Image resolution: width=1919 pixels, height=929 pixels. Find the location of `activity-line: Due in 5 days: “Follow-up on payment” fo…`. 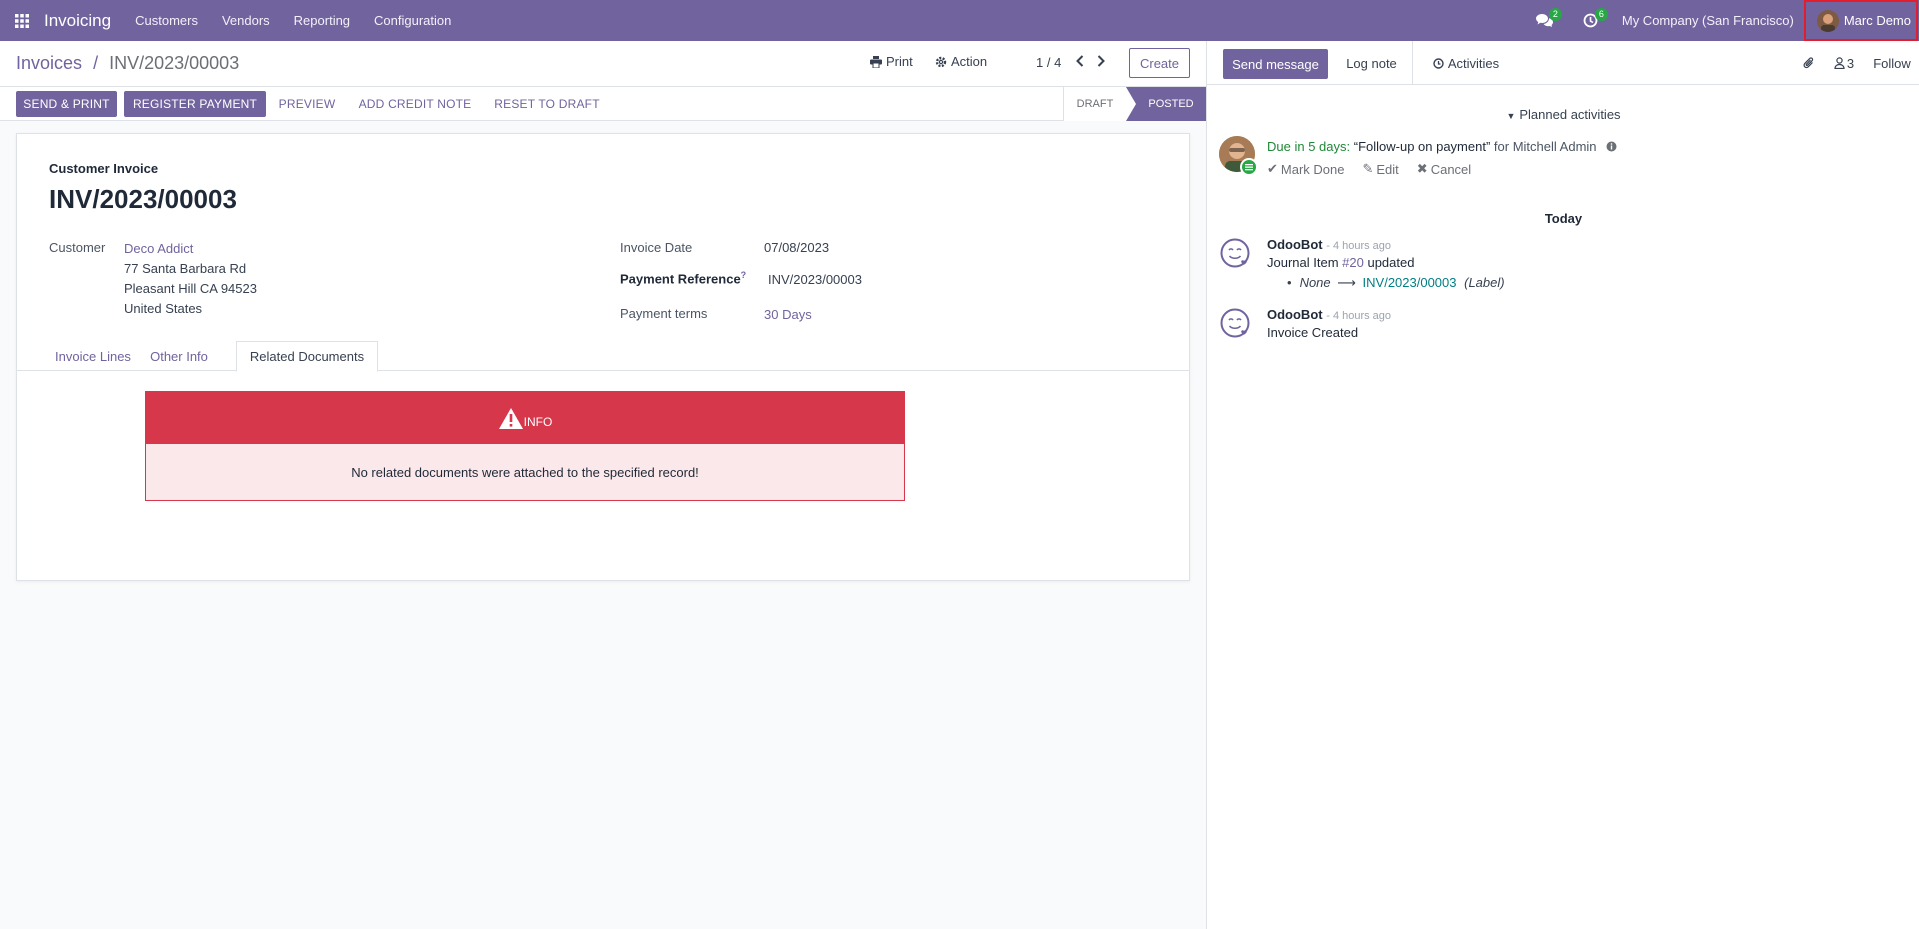

activity-line: Due in 5 days: “Follow-up on payment” fo… is located at coordinates (1442, 147).